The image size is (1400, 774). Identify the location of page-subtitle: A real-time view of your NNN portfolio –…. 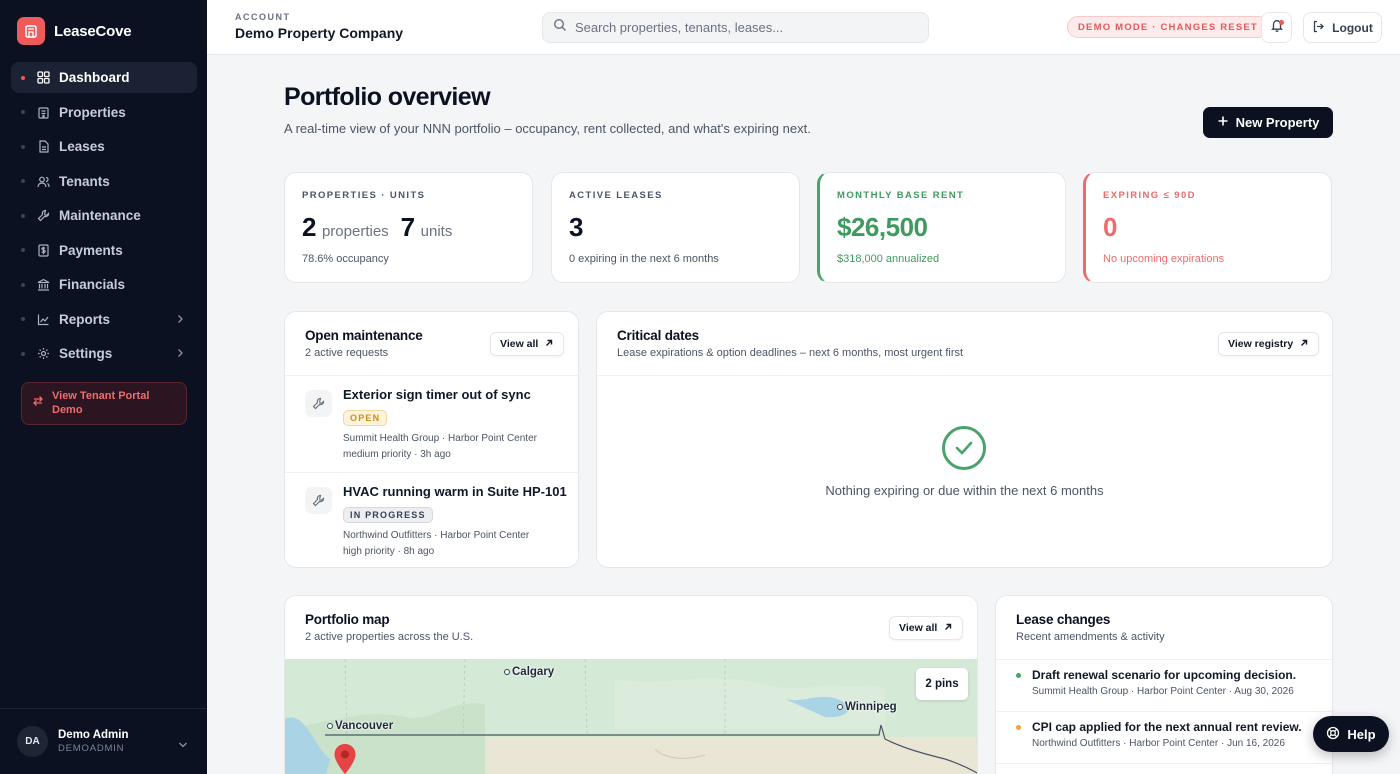
(547, 128).